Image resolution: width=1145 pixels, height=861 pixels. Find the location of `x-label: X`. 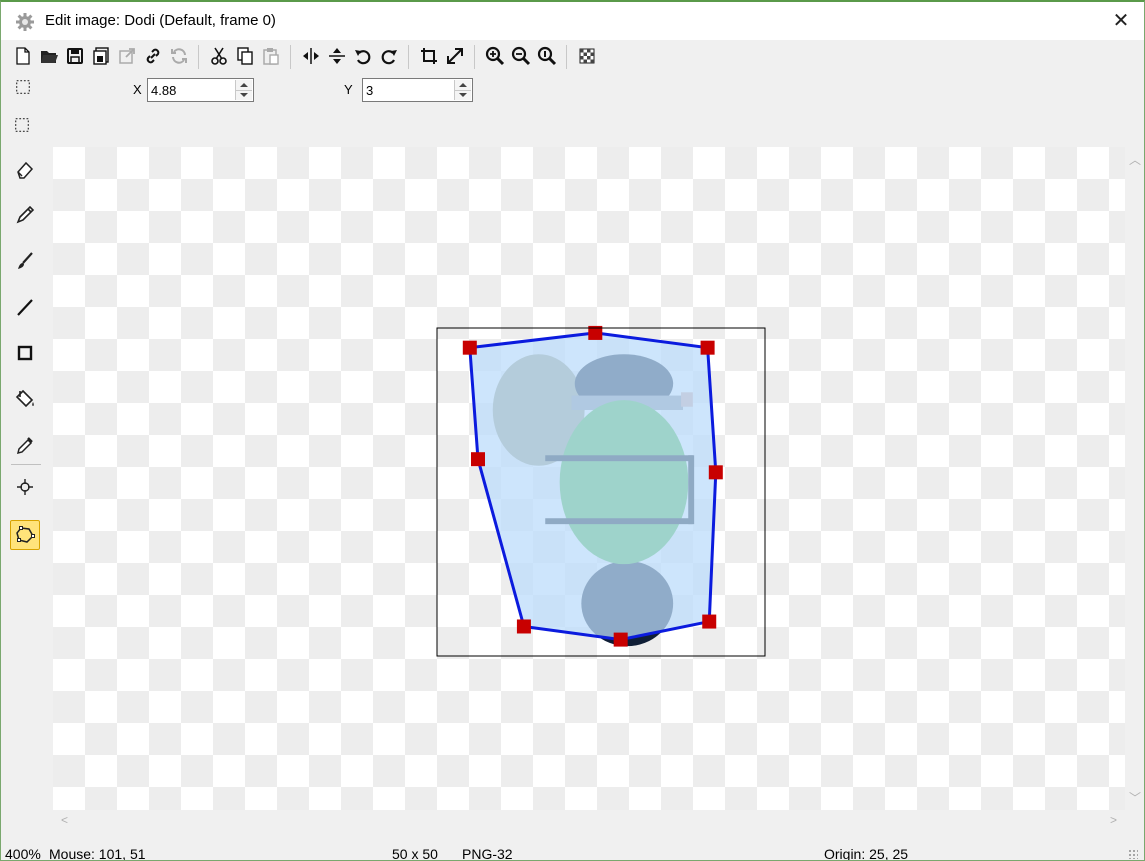

x-label: X is located at coordinates (137, 89).